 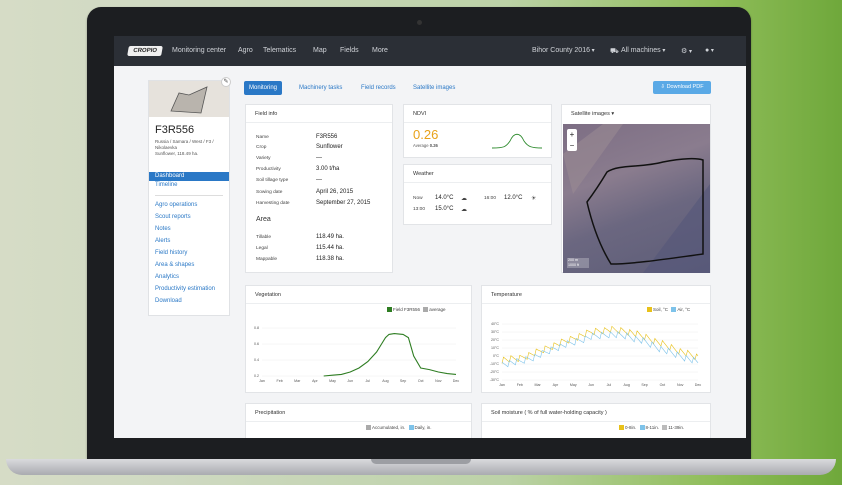 I want to click on precipitation-legend: Accumulated, in. Daily, in., so click(x=399, y=428).